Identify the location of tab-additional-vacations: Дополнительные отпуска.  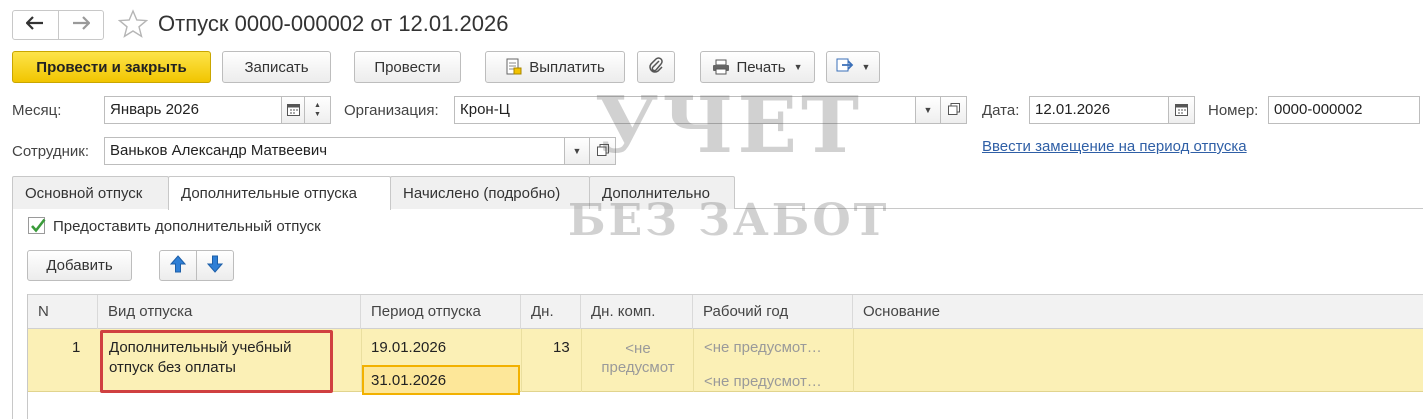
(279, 193).